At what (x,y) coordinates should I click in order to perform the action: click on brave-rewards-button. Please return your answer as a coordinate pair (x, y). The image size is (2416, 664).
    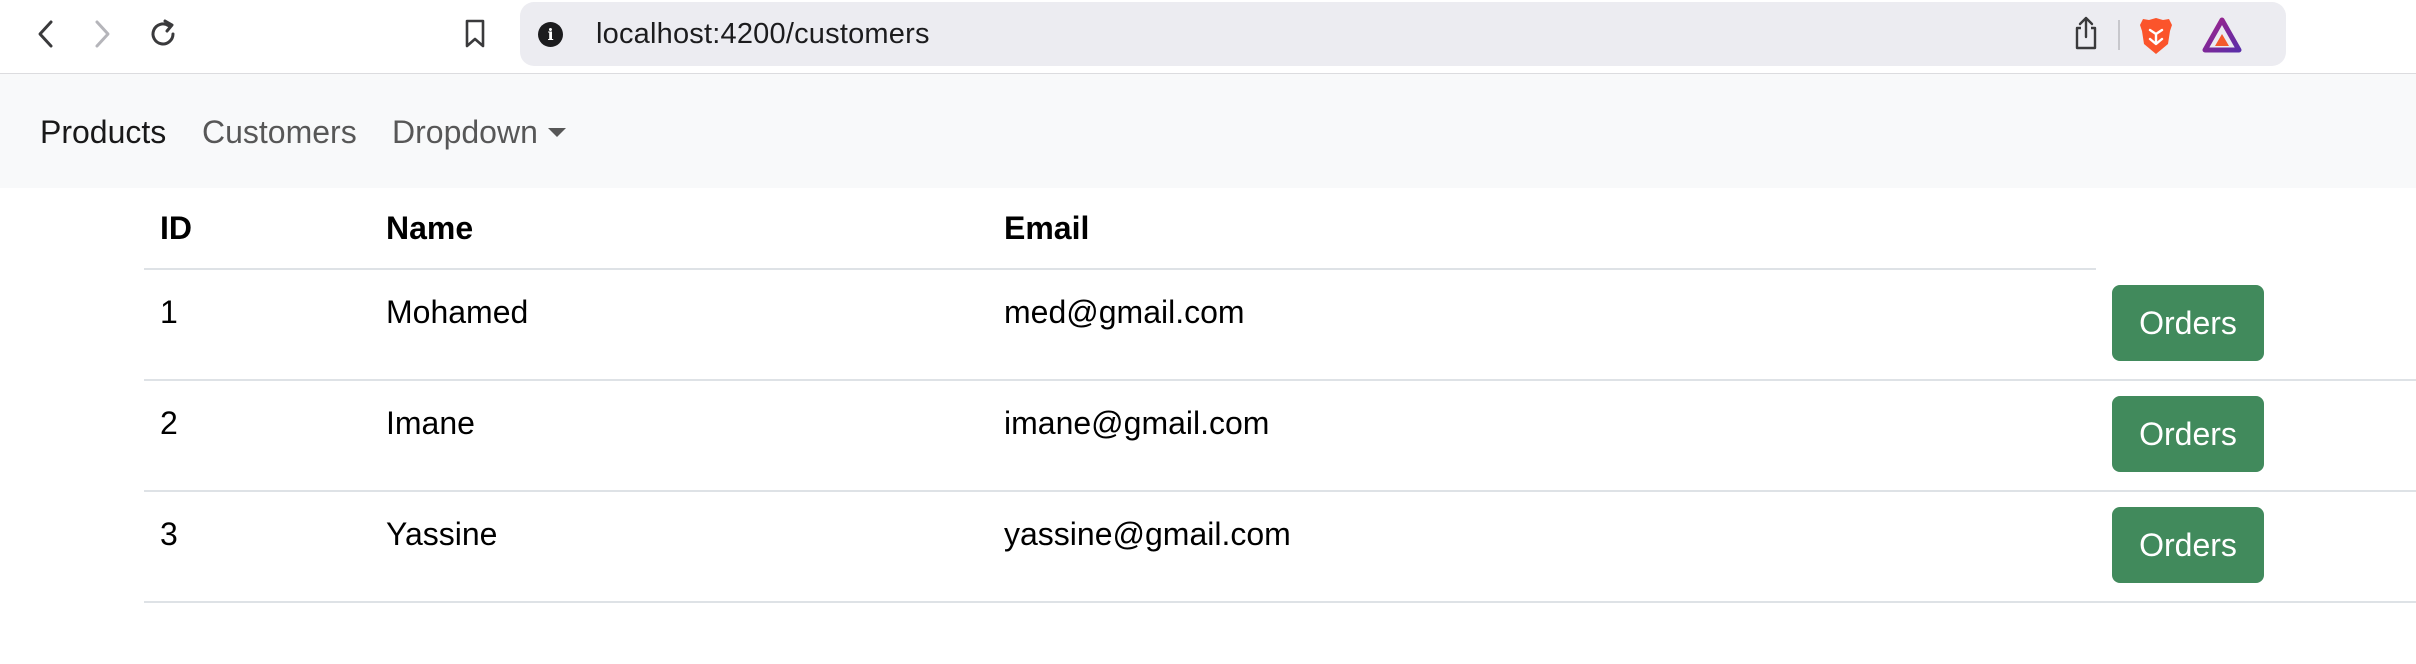
    Looking at the image, I should click on (2222, 36).